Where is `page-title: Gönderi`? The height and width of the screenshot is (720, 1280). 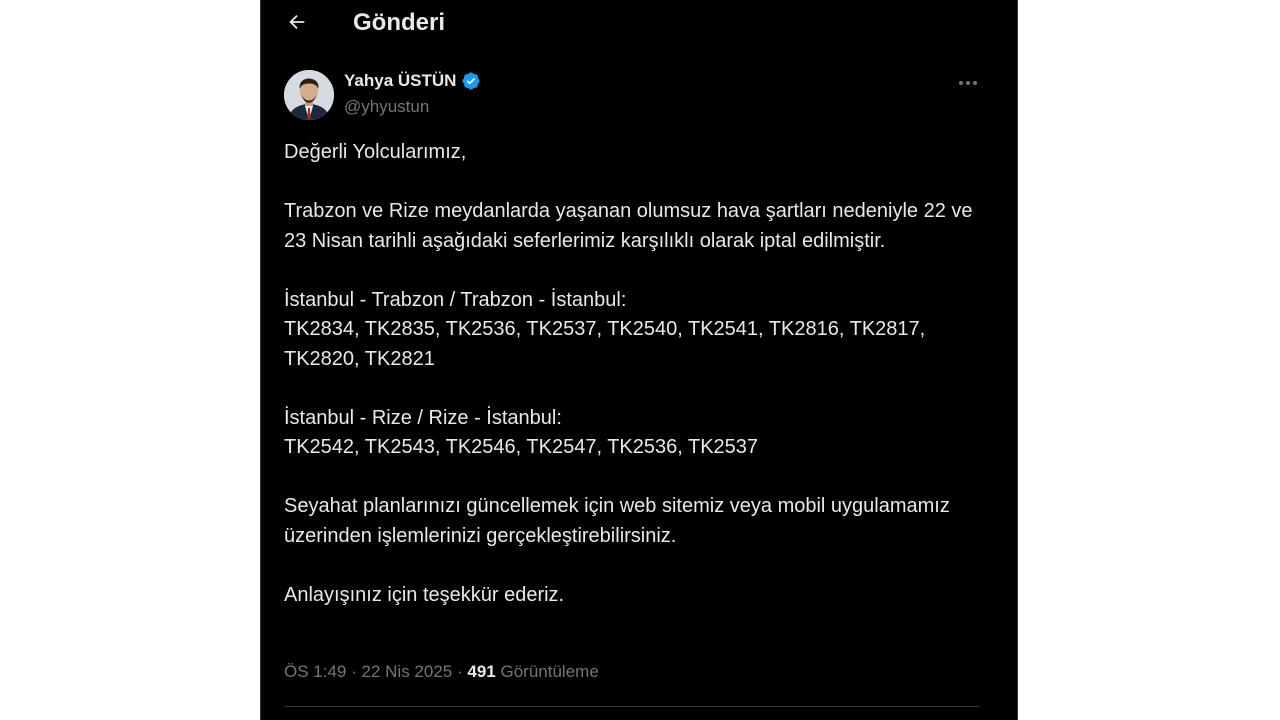
page-title: Gönderi is located at coordinates (399, 22).